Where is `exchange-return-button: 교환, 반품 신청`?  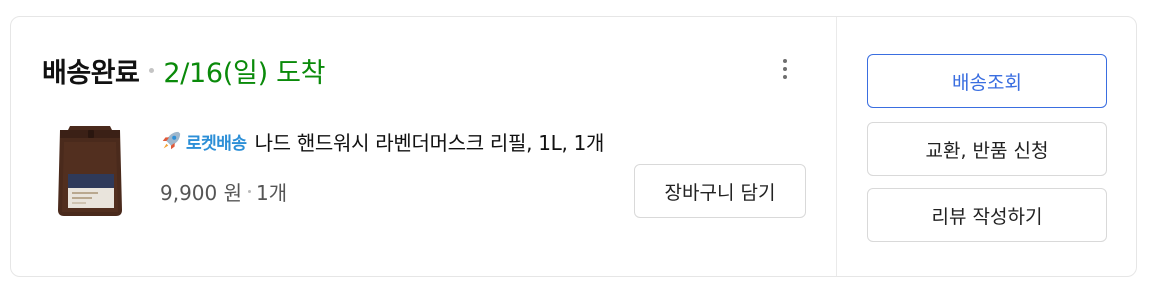 exchange-return-button: 교환, 반품 신청 is located at coordinates (987, 149).